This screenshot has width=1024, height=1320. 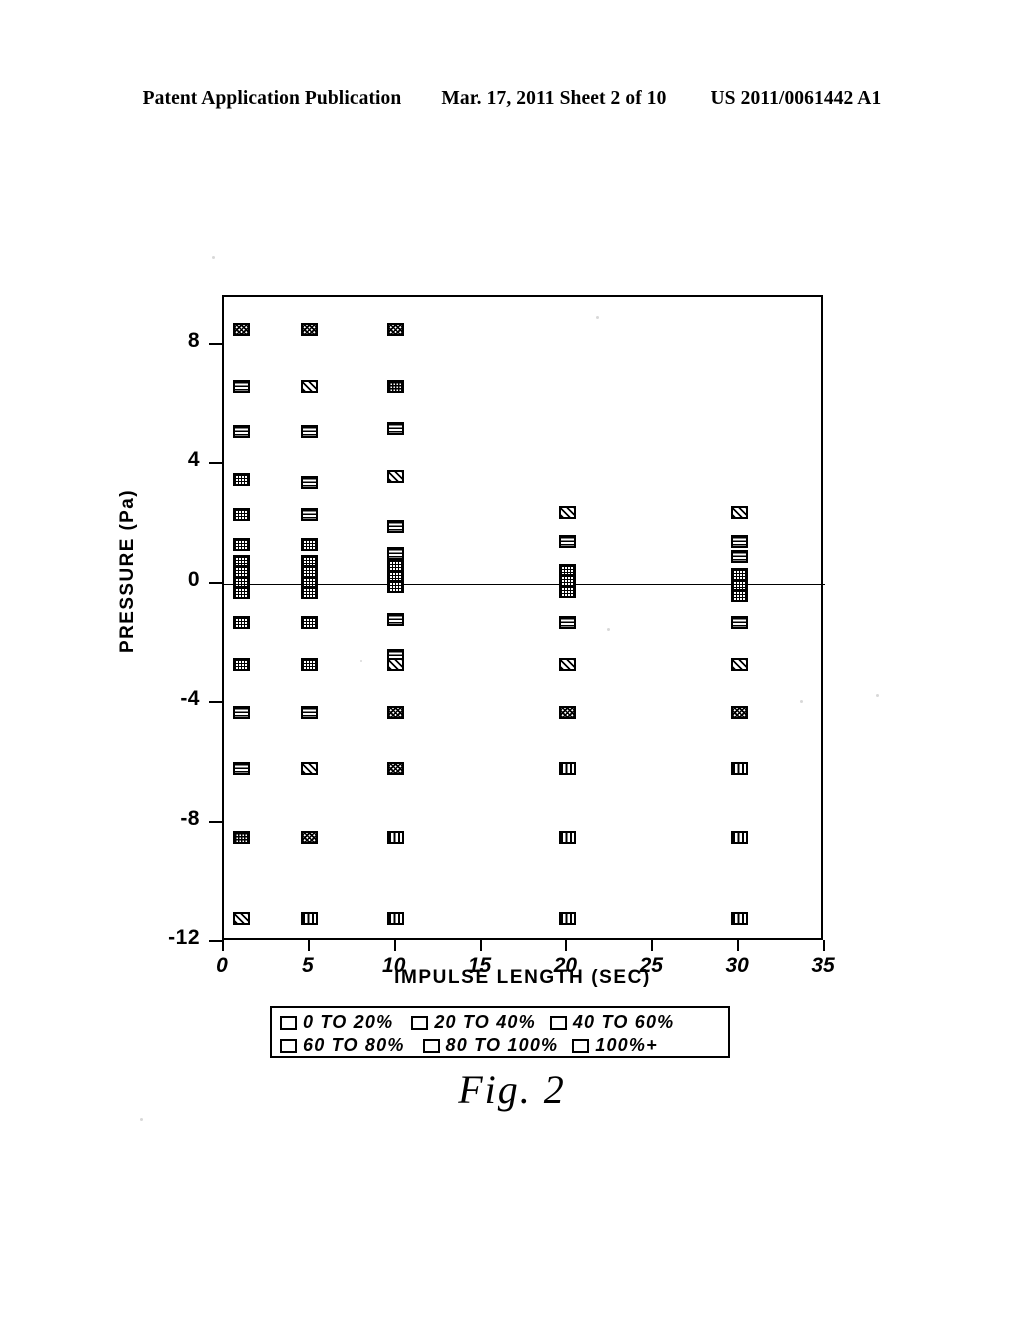 I want to click on publication-label: Patent Application Publication, so click(x=272, y=98).